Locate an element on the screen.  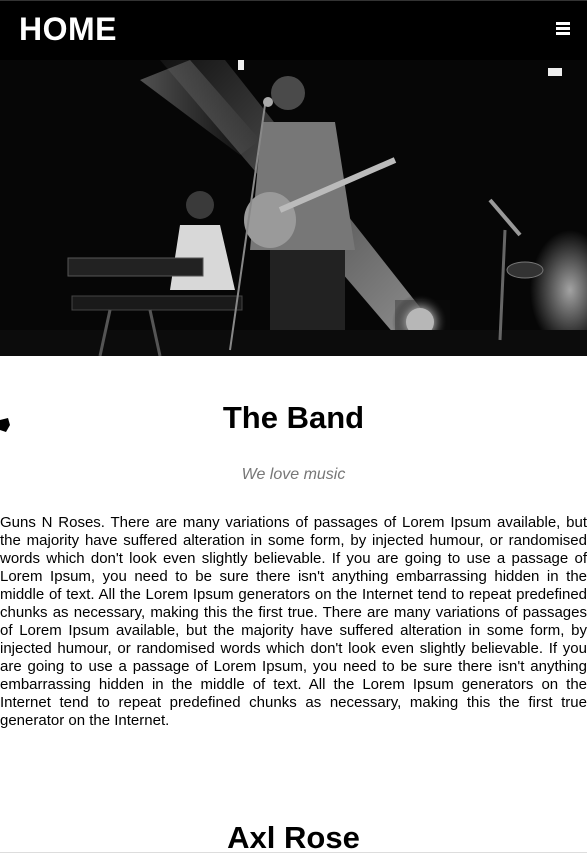
band-tagline: We love music is located at coordinates (293, 474).